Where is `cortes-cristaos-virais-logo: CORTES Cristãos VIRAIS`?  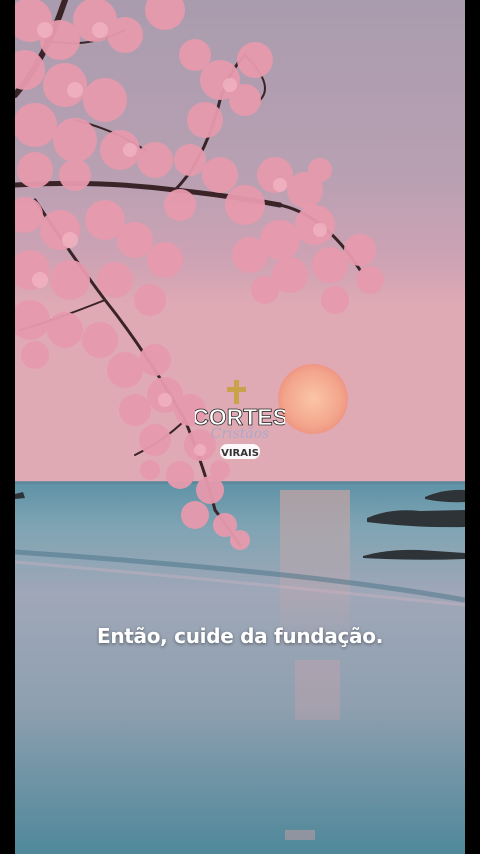 cortes-cristaos-virais-logo: CORTES Cristãos VIRAIS is located at coordinates (240, 422).